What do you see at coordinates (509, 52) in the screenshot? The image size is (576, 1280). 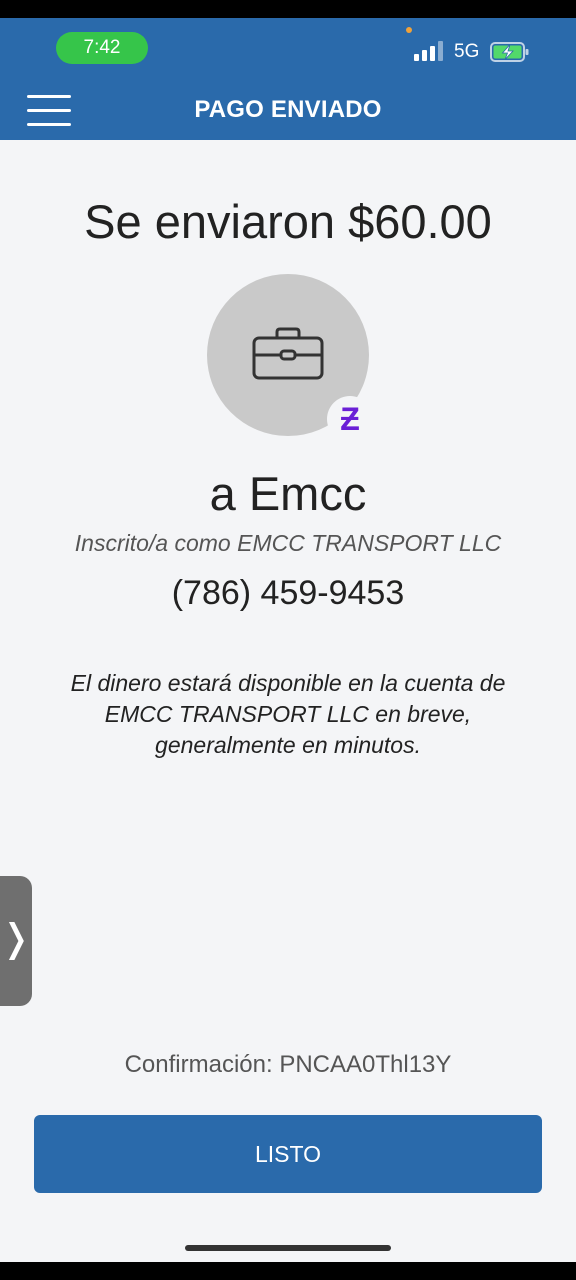 I see `battery-charging-icon` at bounding box center [509, 52].